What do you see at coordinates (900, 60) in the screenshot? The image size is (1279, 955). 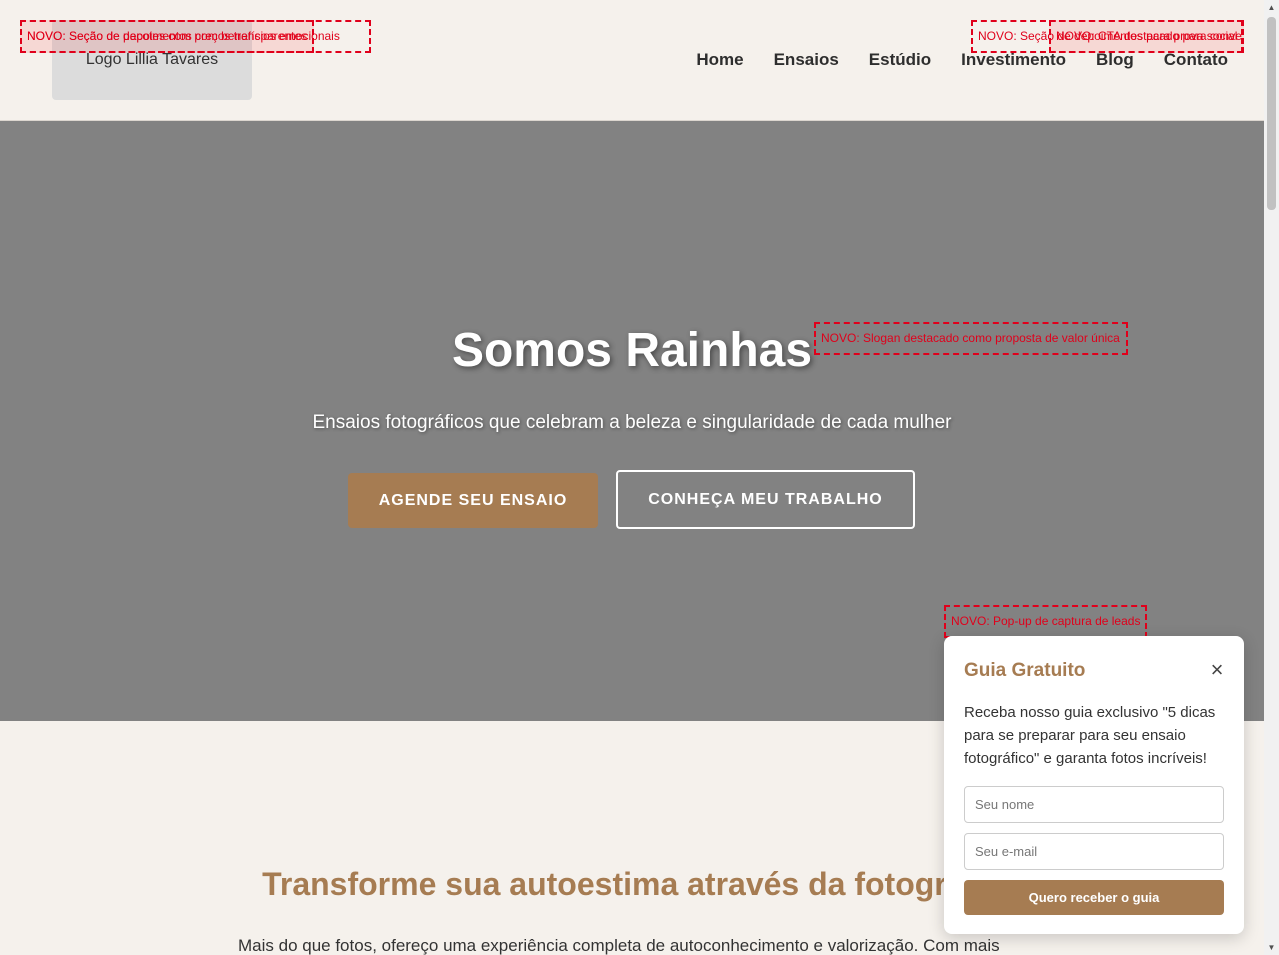 I see `nav-estudio: Estúdio` at bounding box center [900, 60].